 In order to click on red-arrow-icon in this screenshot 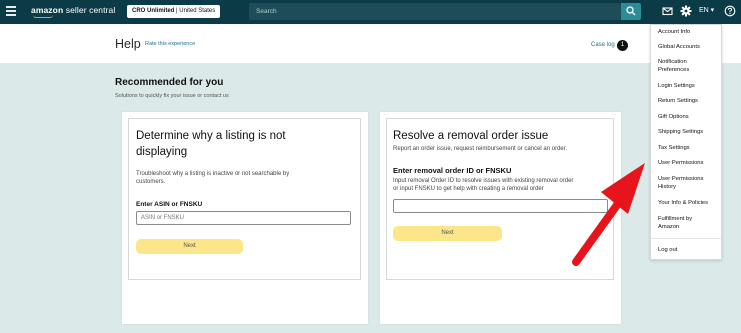, I will do `click(608, 214)`.